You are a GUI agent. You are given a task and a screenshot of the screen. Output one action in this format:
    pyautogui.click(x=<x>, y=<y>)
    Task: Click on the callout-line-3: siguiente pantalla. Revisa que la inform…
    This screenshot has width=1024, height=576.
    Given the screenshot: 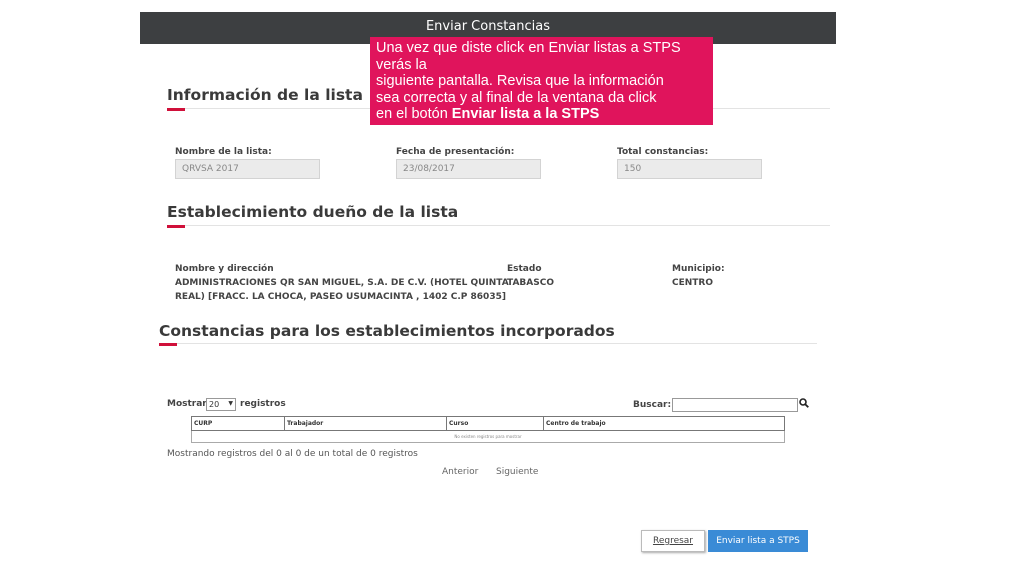 What is the action you would take?
    pyautogui.click(x=520, y=81)
    